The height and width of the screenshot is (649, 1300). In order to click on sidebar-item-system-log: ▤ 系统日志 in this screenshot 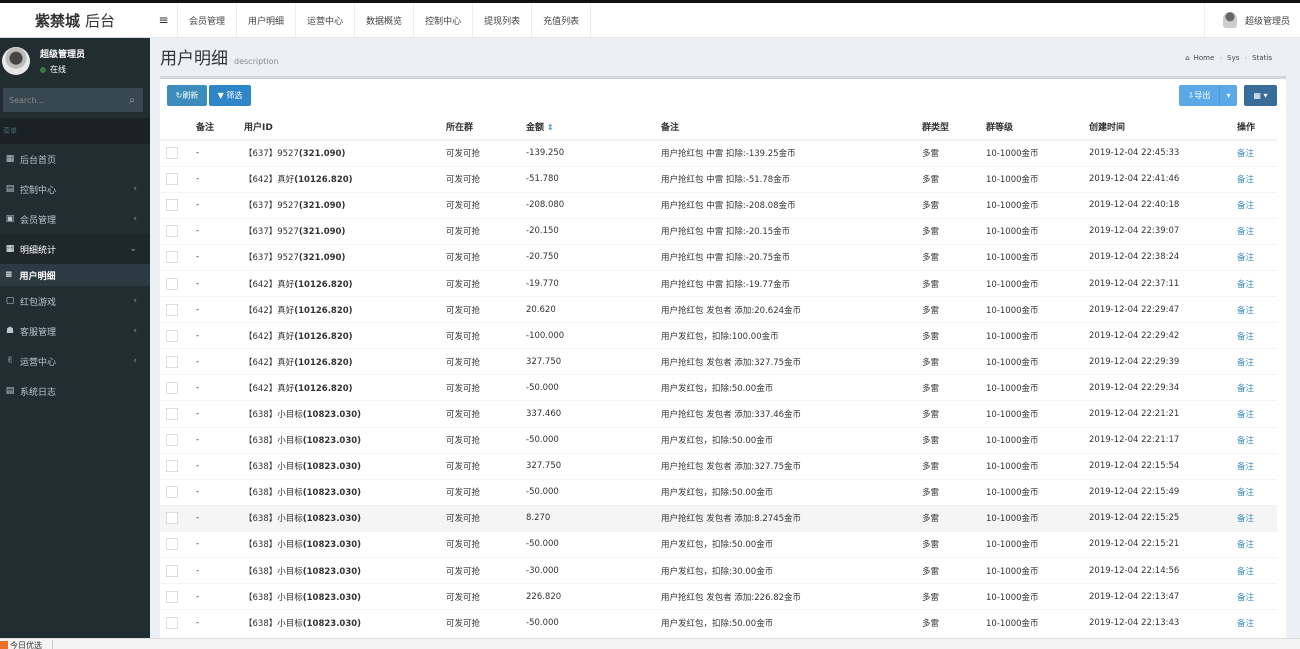, I will do `click(75, 391)`.